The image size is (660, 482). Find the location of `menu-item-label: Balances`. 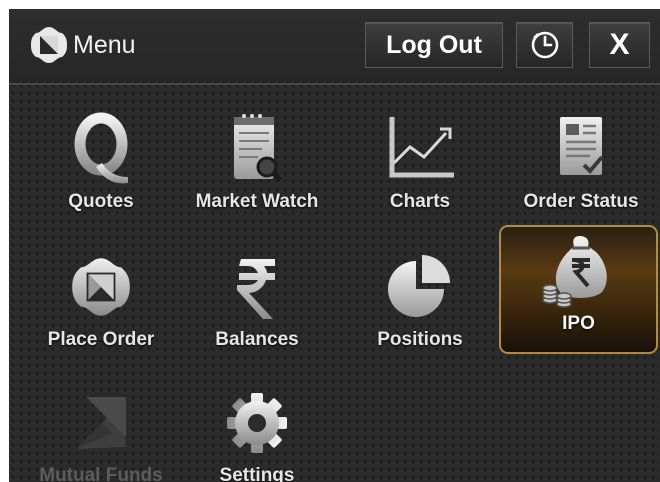

menu-item-label: Balances is located at coordinates (257, 339).